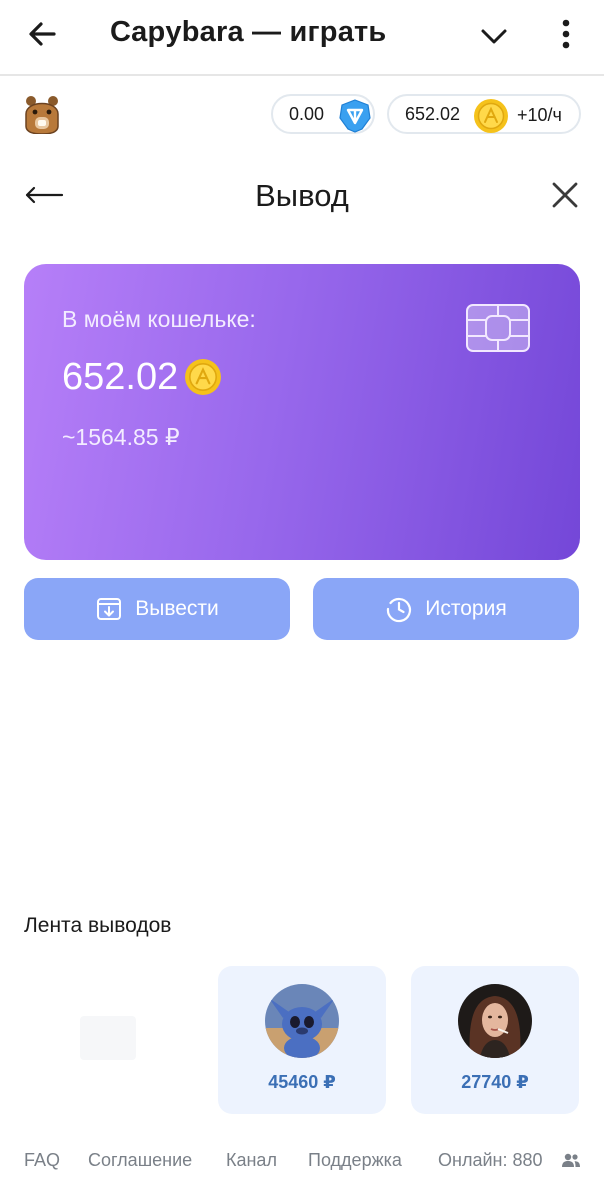  What do you see at coordinates (355, 1160) in the screenshot?
I see `footer-link-support: Поддержка` at bounding box center [355, 1160].